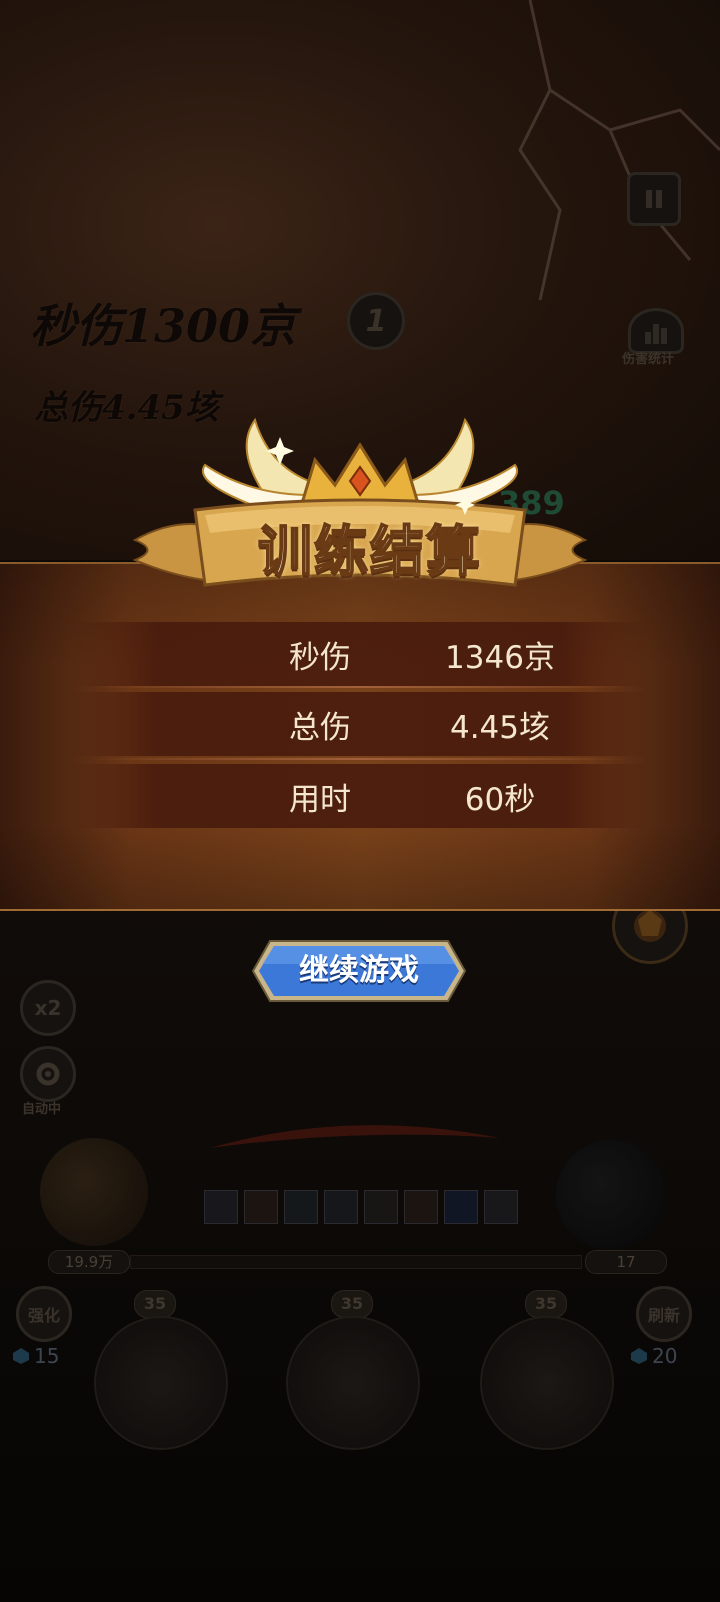  What do you see at coordinates (500, 799) in the screenshot?
I see `result-value: 60秒` at bounding box center [500, 799].